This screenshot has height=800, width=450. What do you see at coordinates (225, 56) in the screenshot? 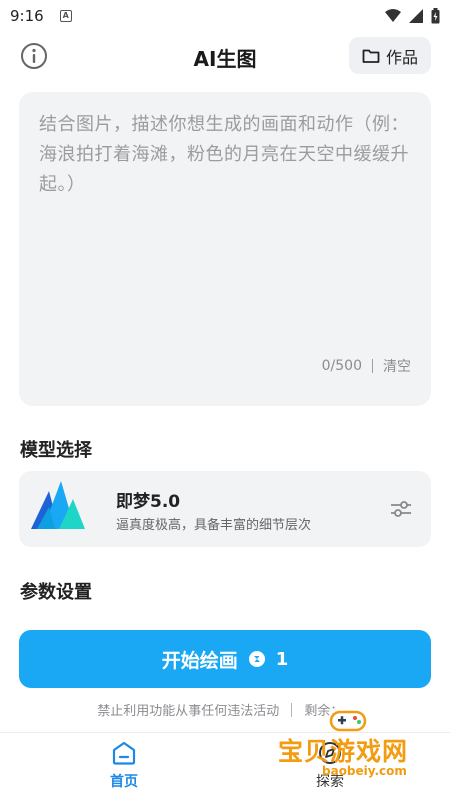
I see `app-header: AI生图 作品` at bounding box center [225, 56].